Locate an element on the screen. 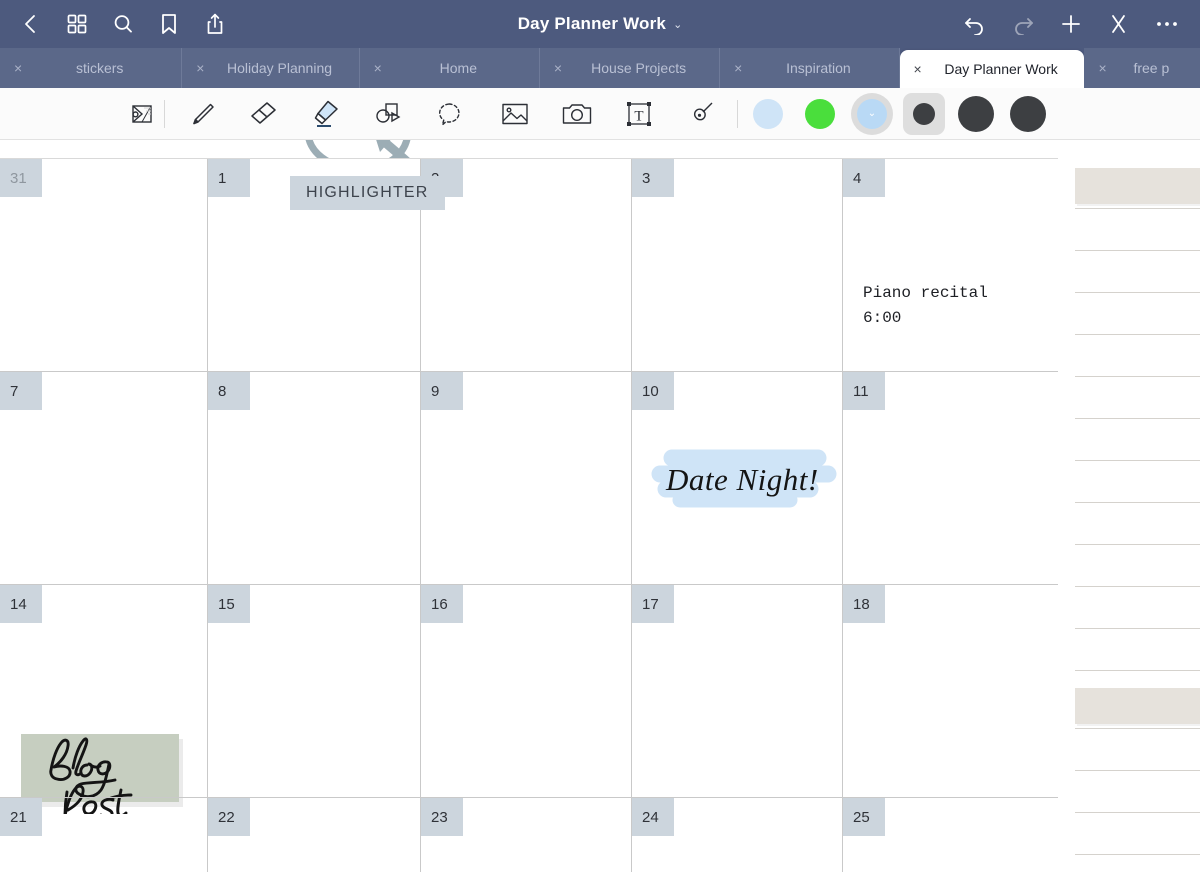 The height and width of the screenshot is (872, 1200). text-box-icon: T is located at coordinates (639, 114).